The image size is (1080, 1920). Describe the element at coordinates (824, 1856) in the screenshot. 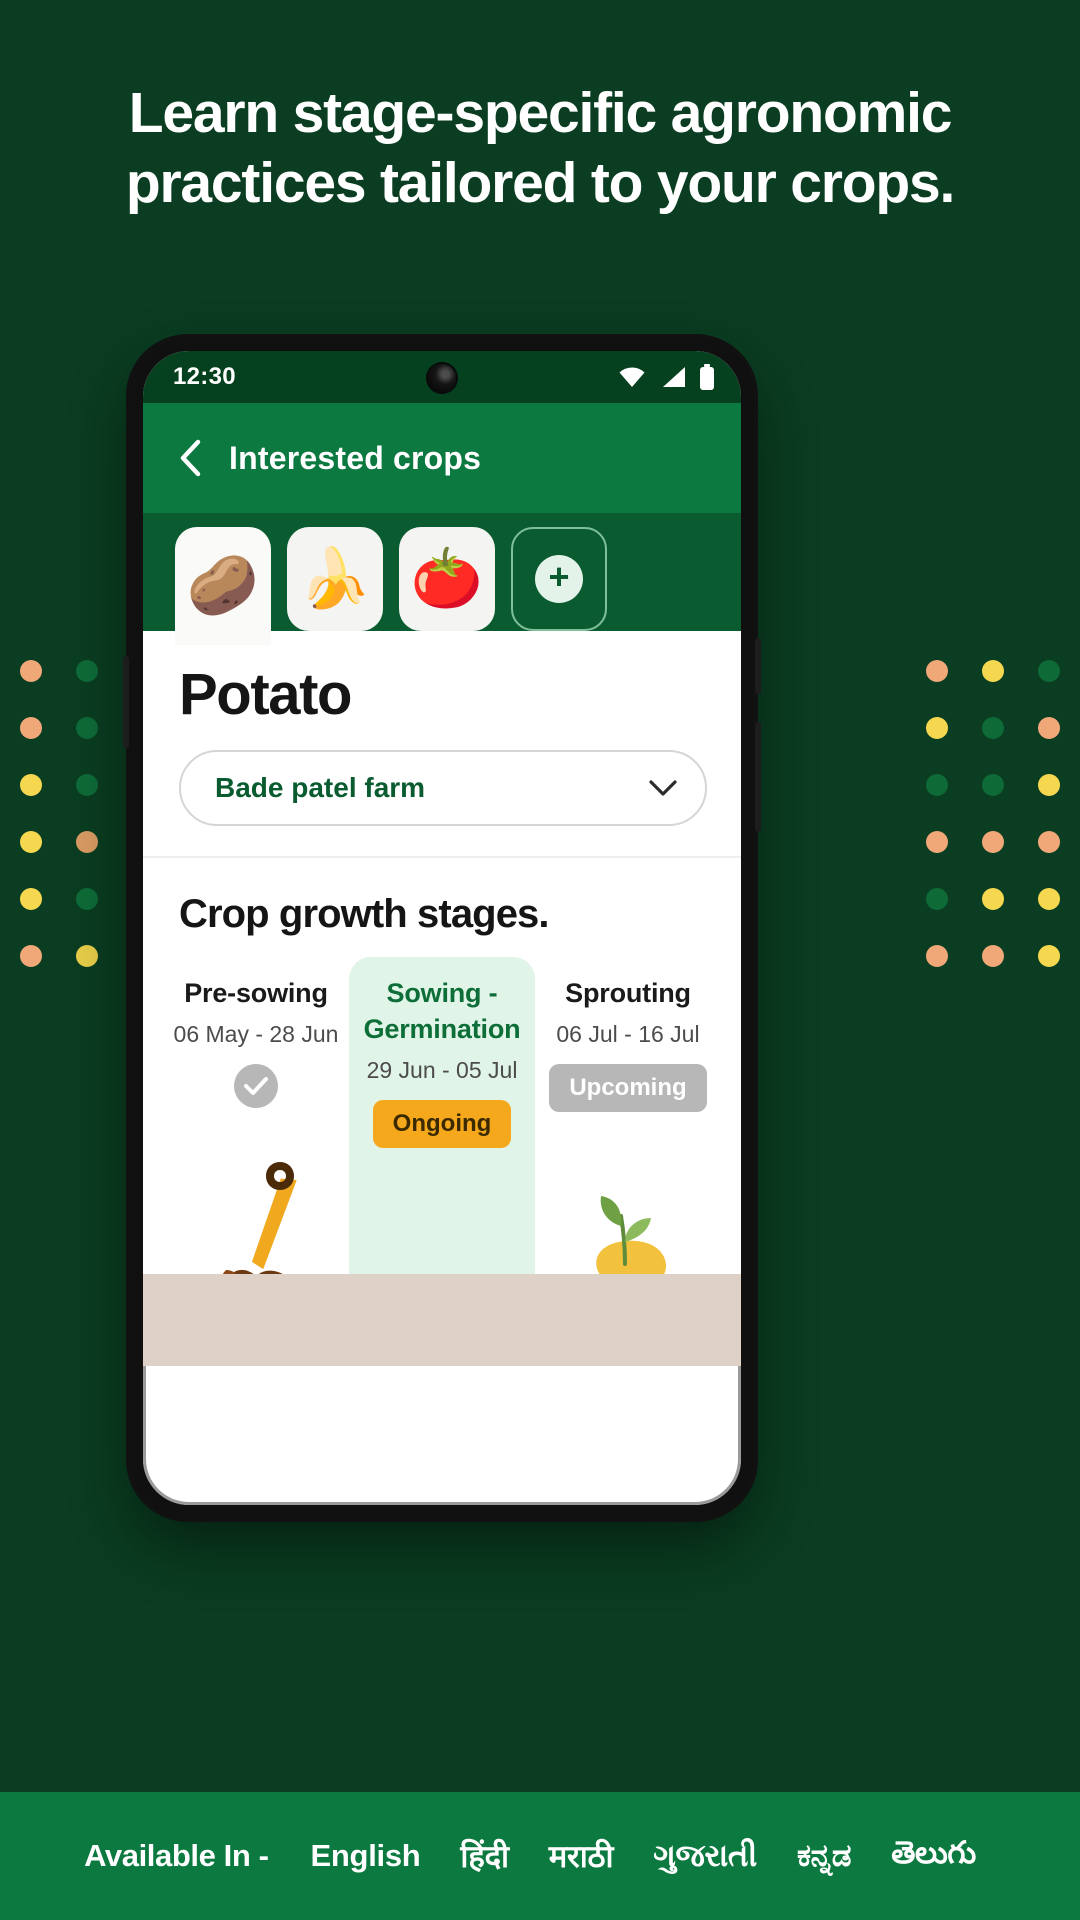

I see `language-kannada: ಕನ್ನಡ` at that location.